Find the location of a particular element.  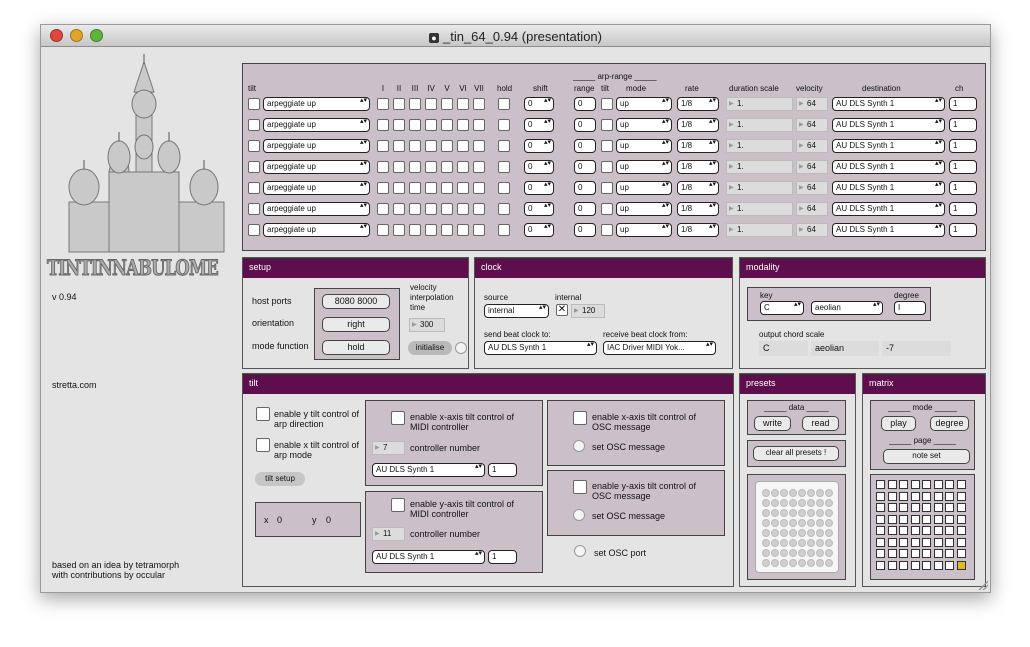

initialise-button: initialise is located at coordinates (430, 348).